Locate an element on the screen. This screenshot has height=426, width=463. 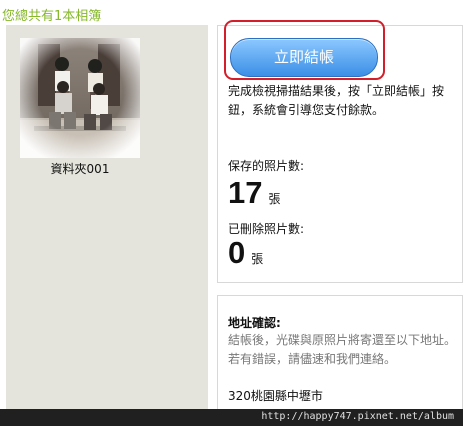
bottom-watermark-bar: http://happy747.pixnet.net/album is located at coordinates (231, 417).